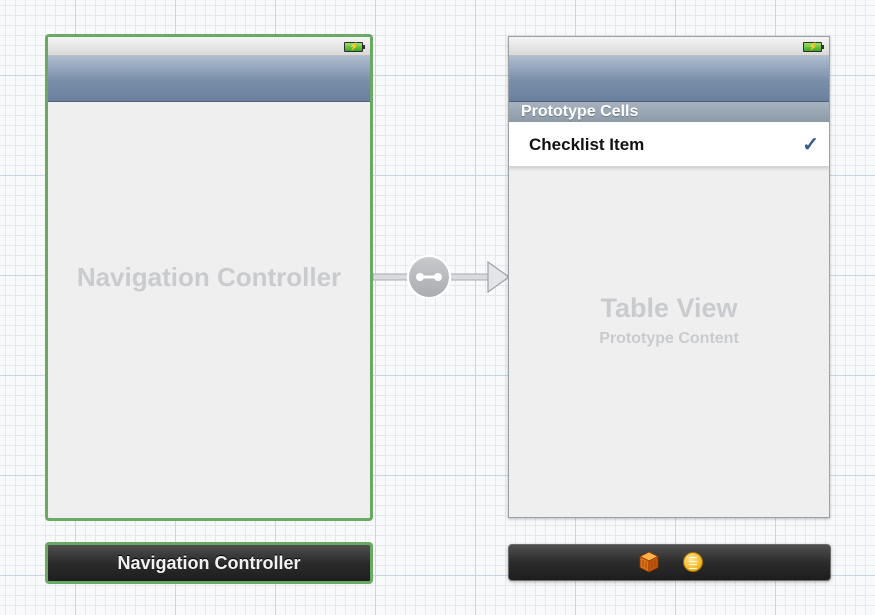 The height and width of the screenshot is (615, 875). I want to click on checklist-item-cell: Checklist Item ✓, so click(669, 144).